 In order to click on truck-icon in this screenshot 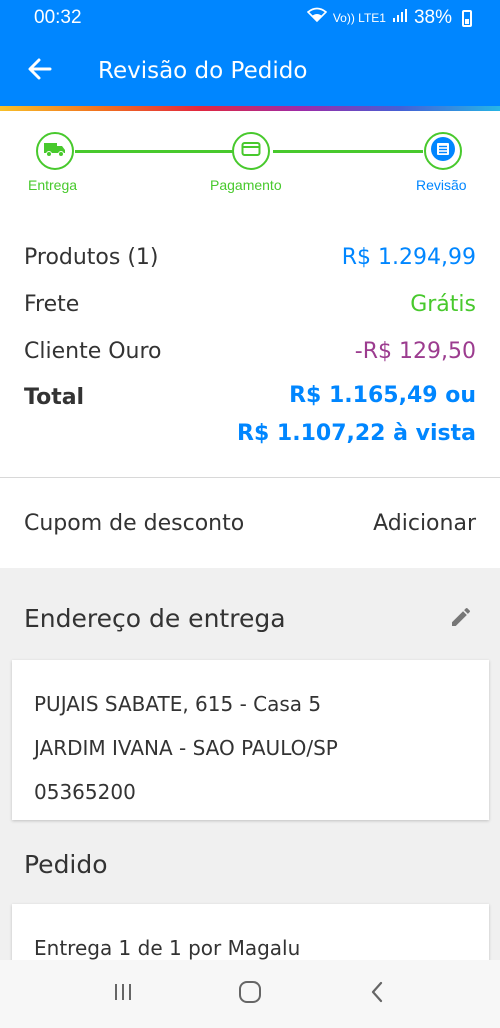, I will do `click(55, 151)`.